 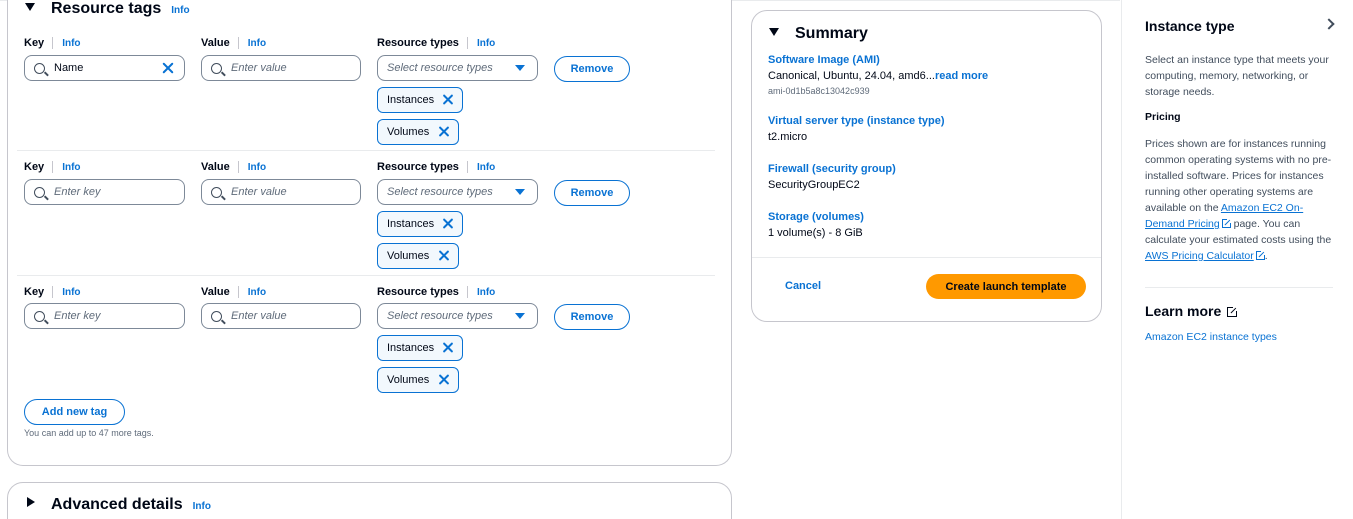 I want to click on value-input-2: Enter value, so click(x=281, y=192).